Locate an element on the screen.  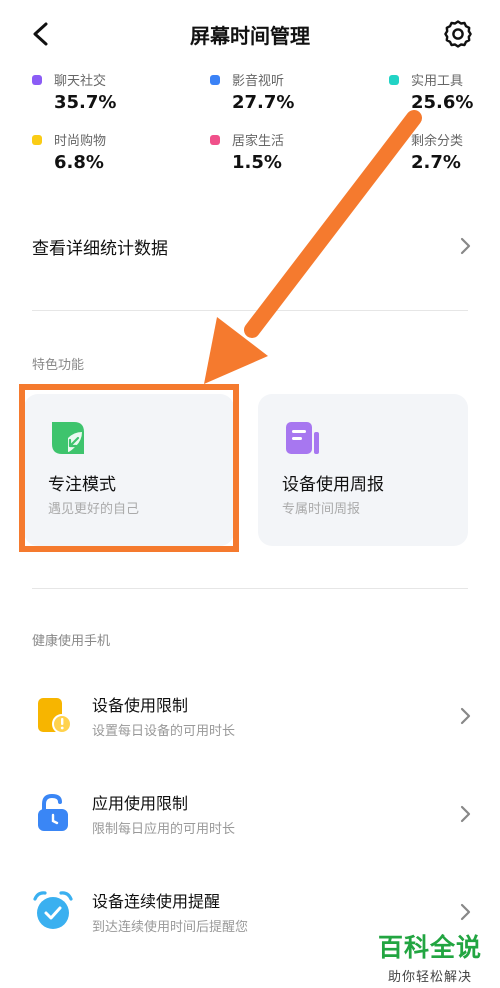
stat-item: 居家生活 1.5% is located at coordinates (247, 155).